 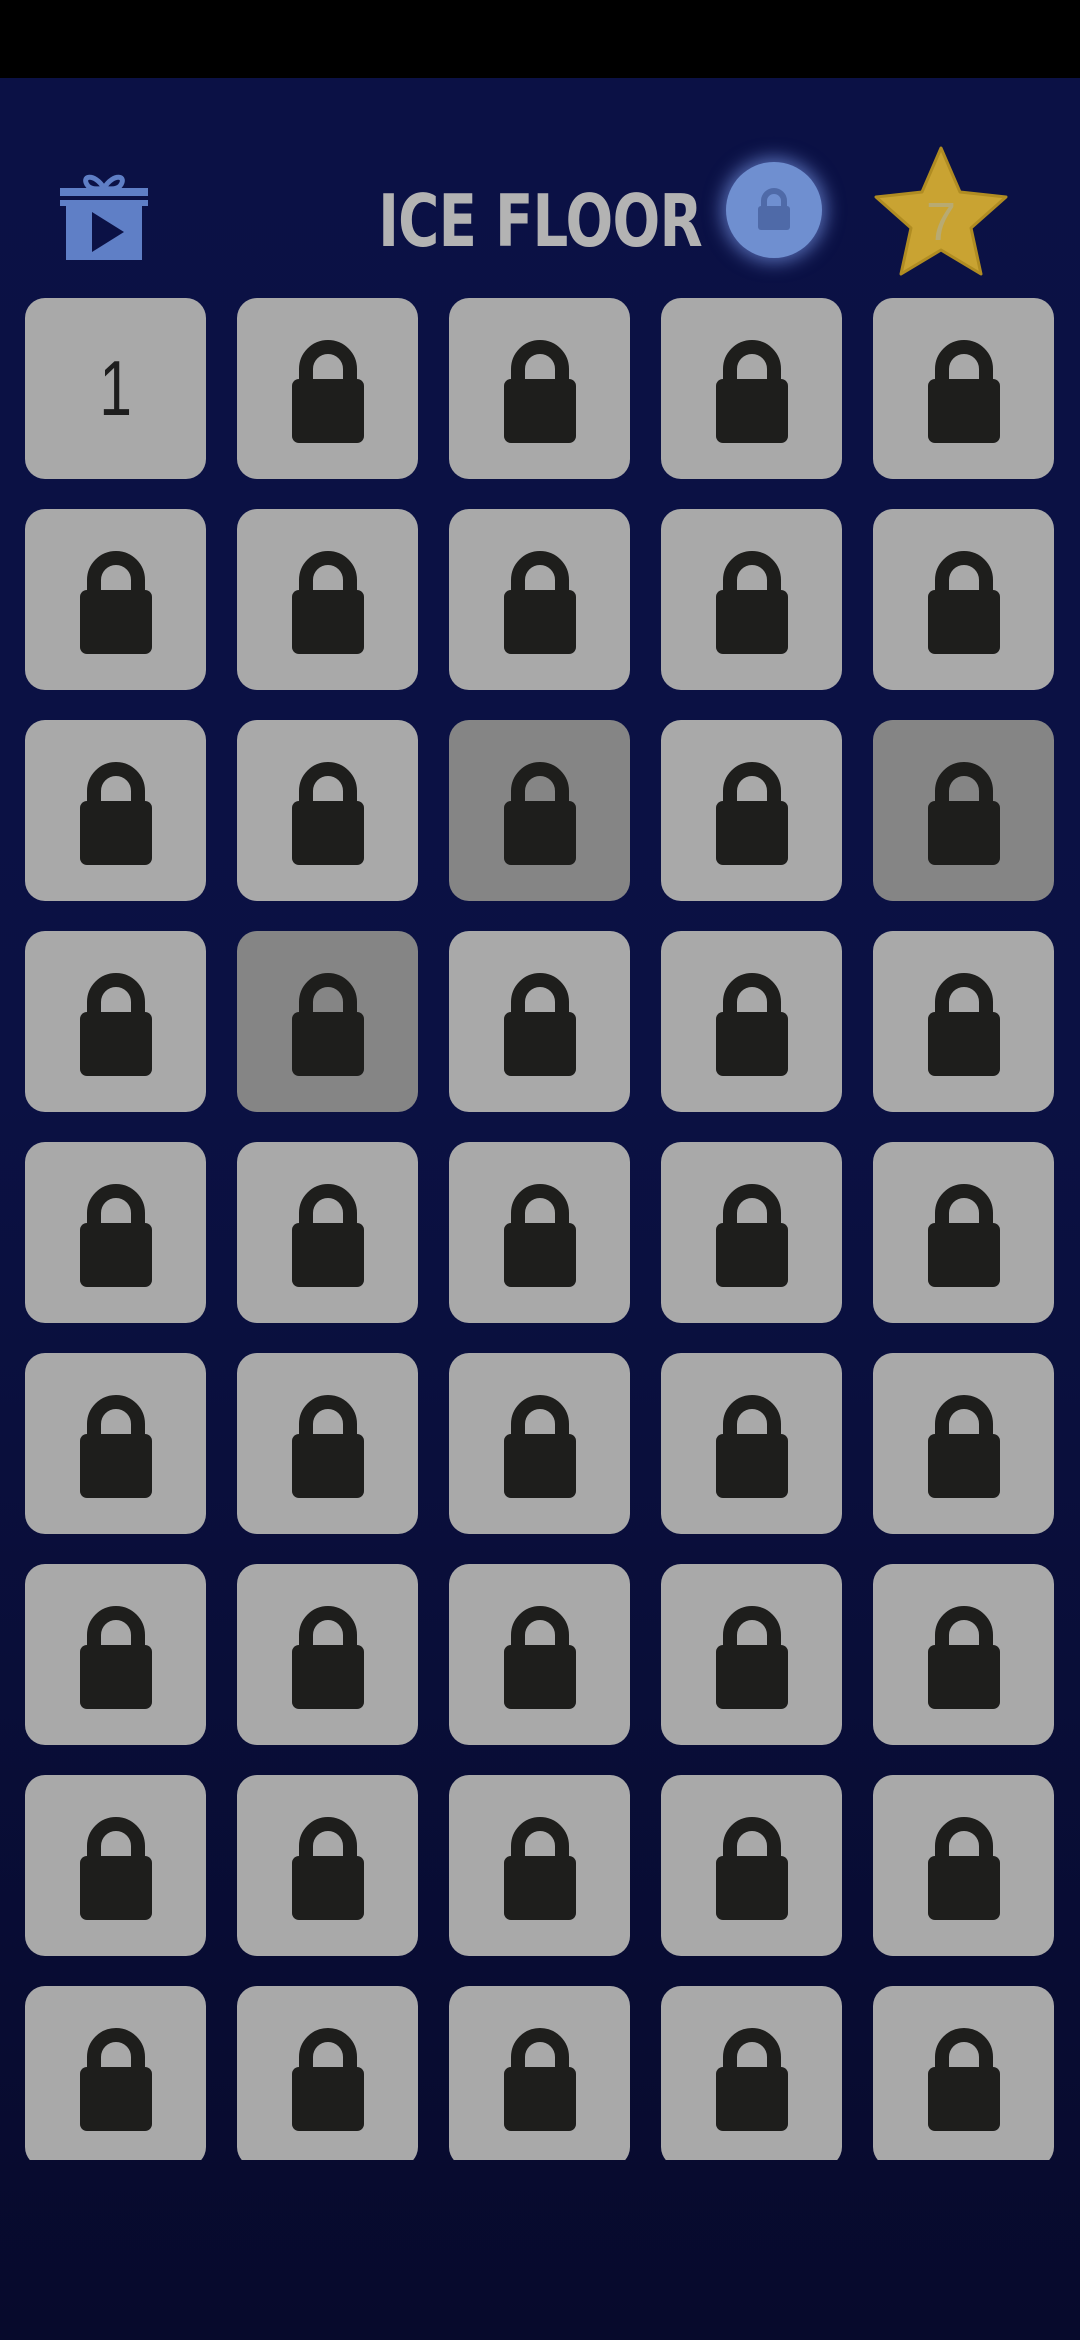 I want to click on level-tile-unlocked: 1, so click(x=115, y=388).